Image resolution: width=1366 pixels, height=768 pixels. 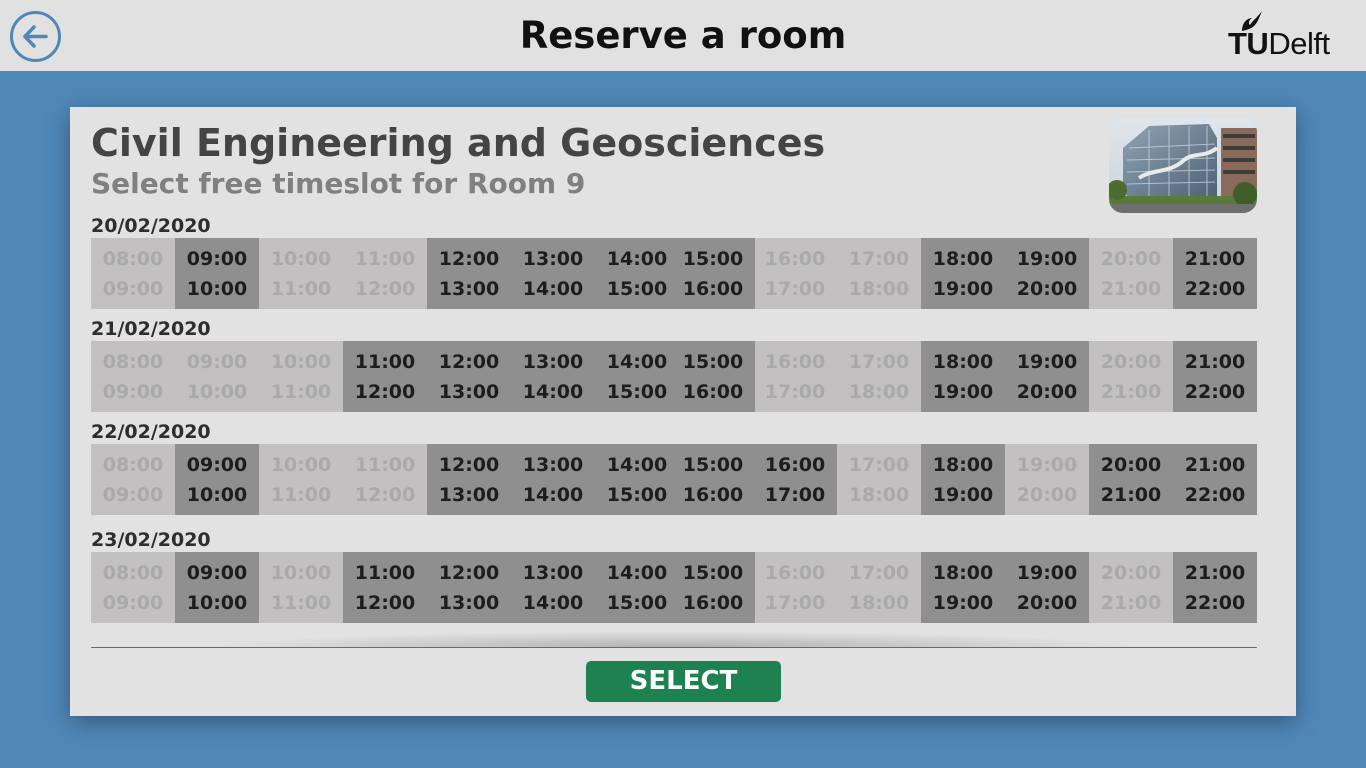 What do you see at coordinates (1131, 479) in the screenshot?
I see `timeslot-free: 20:00 21:00` at bounding box center [1131, 479].